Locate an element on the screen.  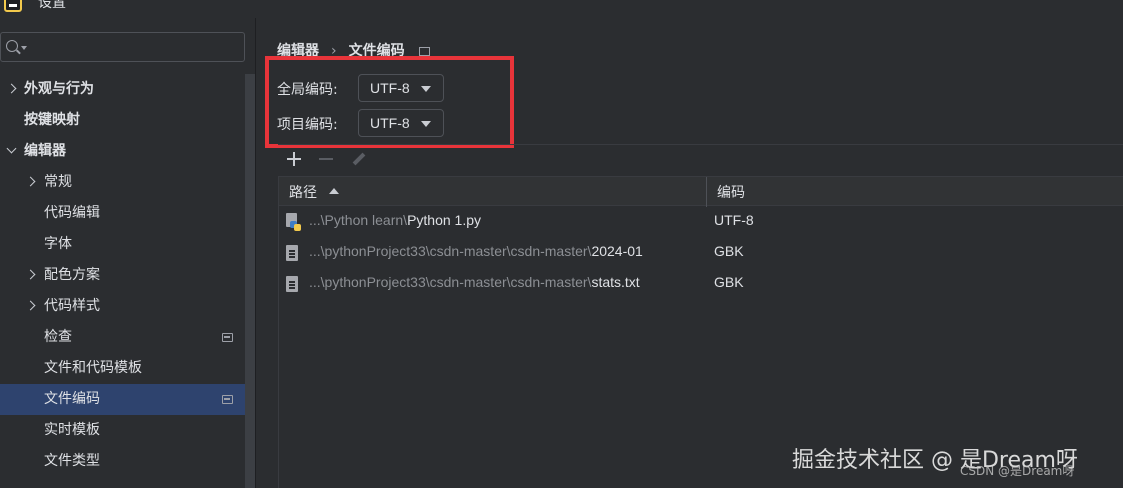
remove-icon is located at coordinates (326, 159).